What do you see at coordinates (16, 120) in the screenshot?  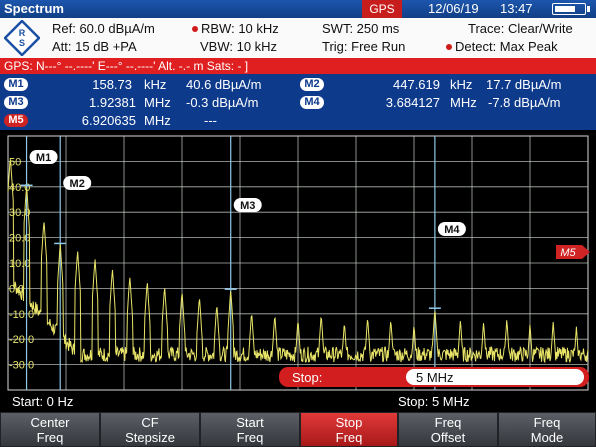 I see `marker-m5-badge: M5` at bounding box center [16, 120].